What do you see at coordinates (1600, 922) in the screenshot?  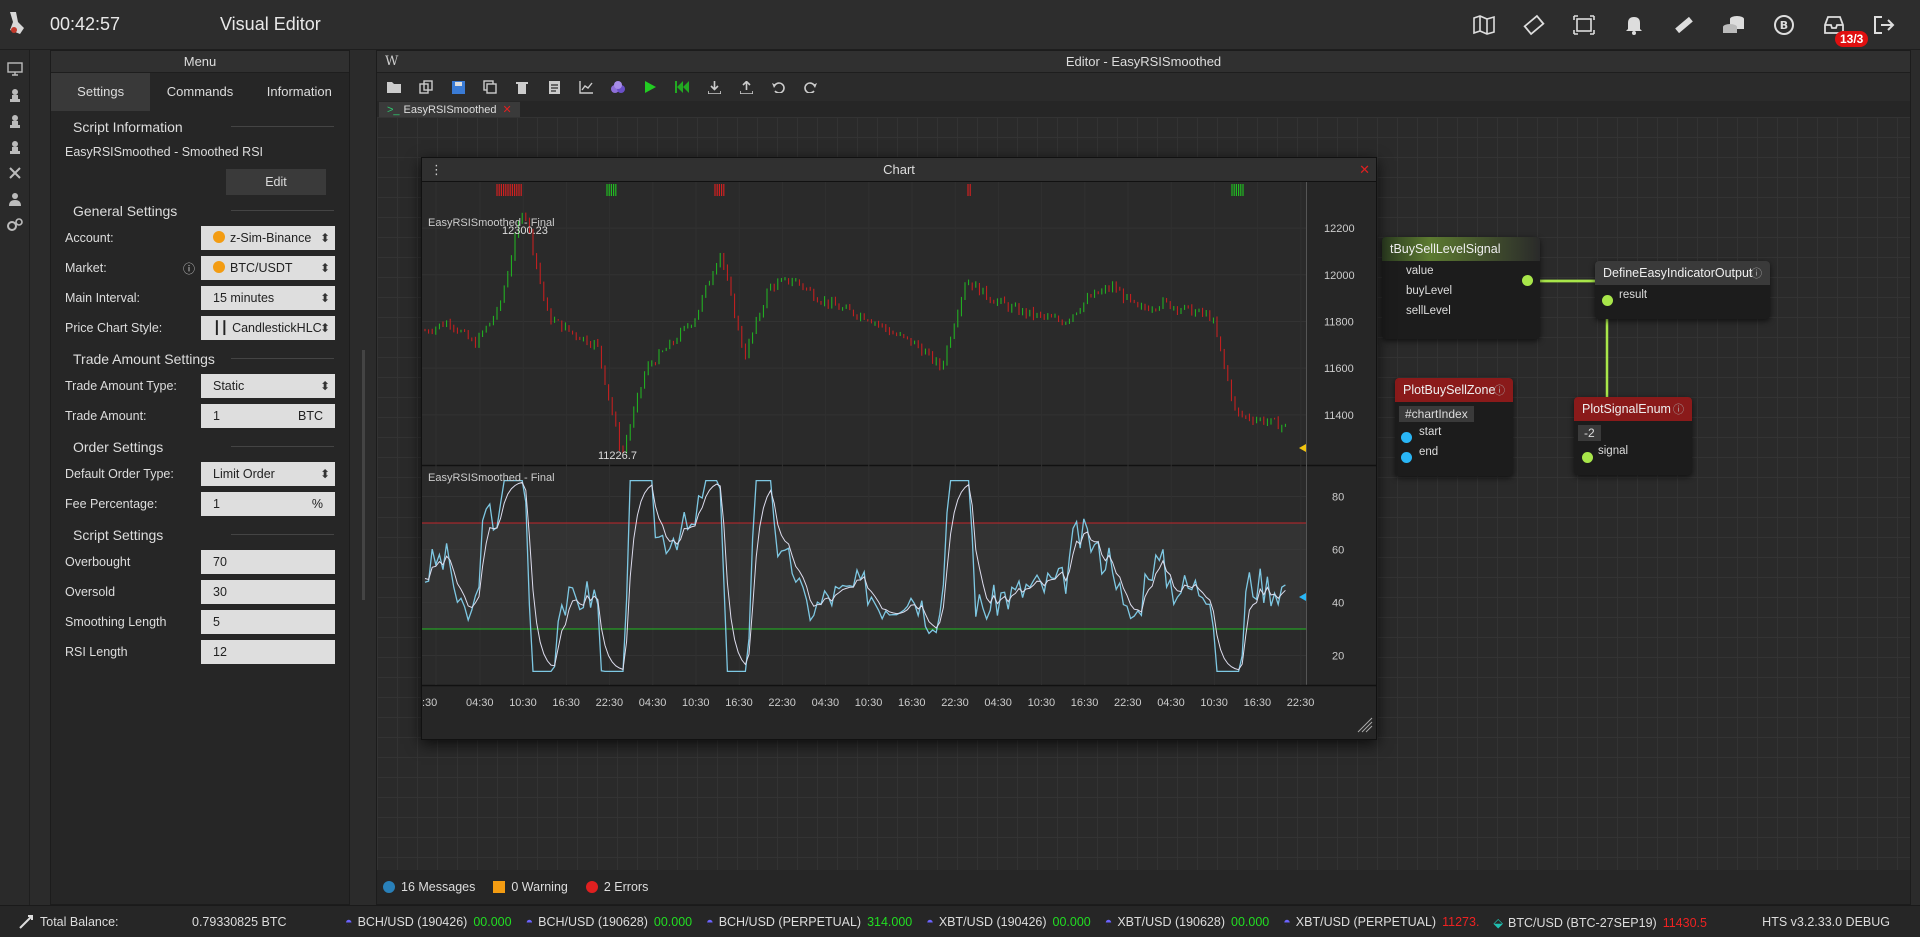 I see `ticker-item: ⬙ BTC/USD (BTC-27SEP19) 11430.5` at bounding box center [1600, 922].